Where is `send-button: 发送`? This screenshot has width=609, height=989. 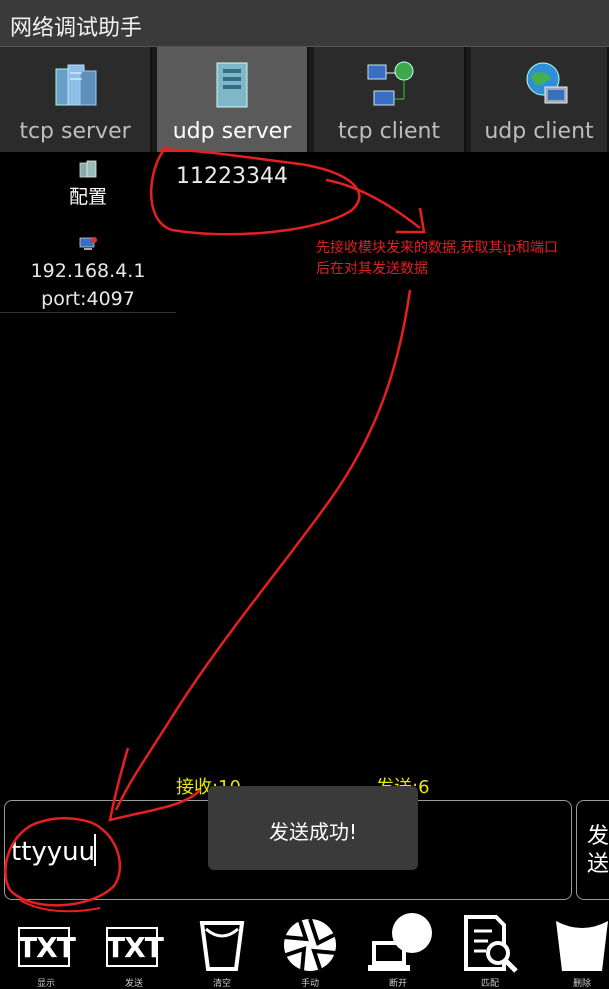
send-button: 发送 is located at coordinates (592, 850).